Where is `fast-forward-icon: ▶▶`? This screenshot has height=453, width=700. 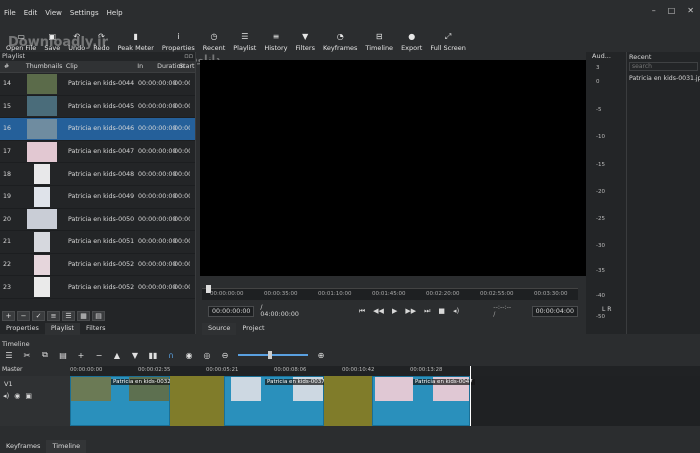
fast-forward-icon: ▶▶ is located at coordinates (410, 311).